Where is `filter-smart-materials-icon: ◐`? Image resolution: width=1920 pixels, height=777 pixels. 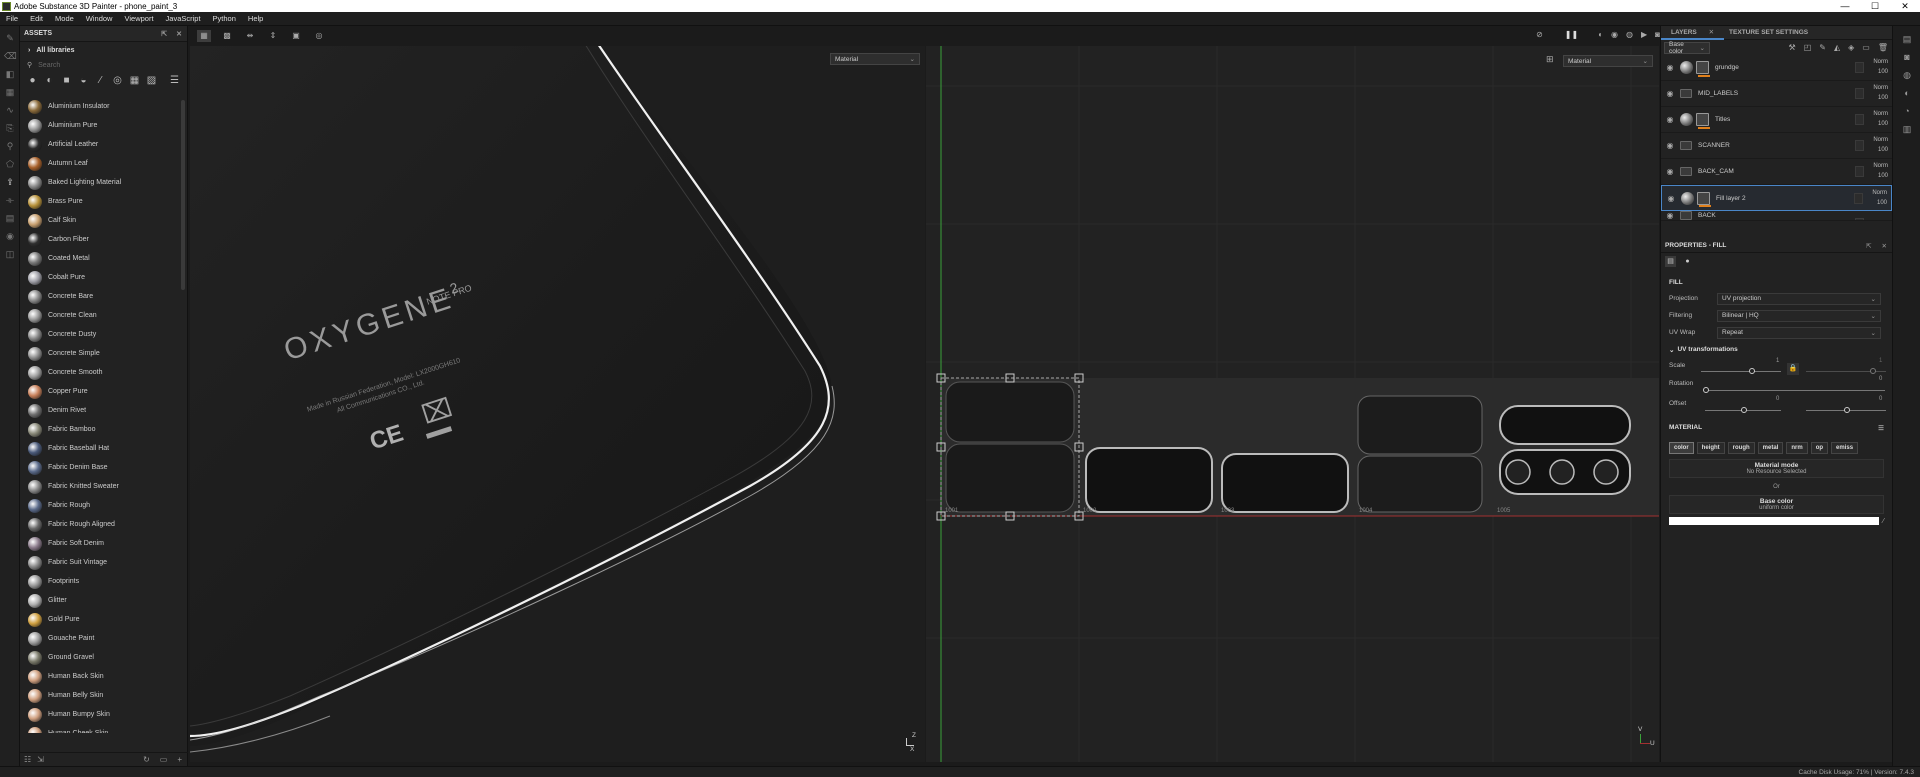 filter-smart-materials-icon: ◐ is located at coordinates (49, 80).